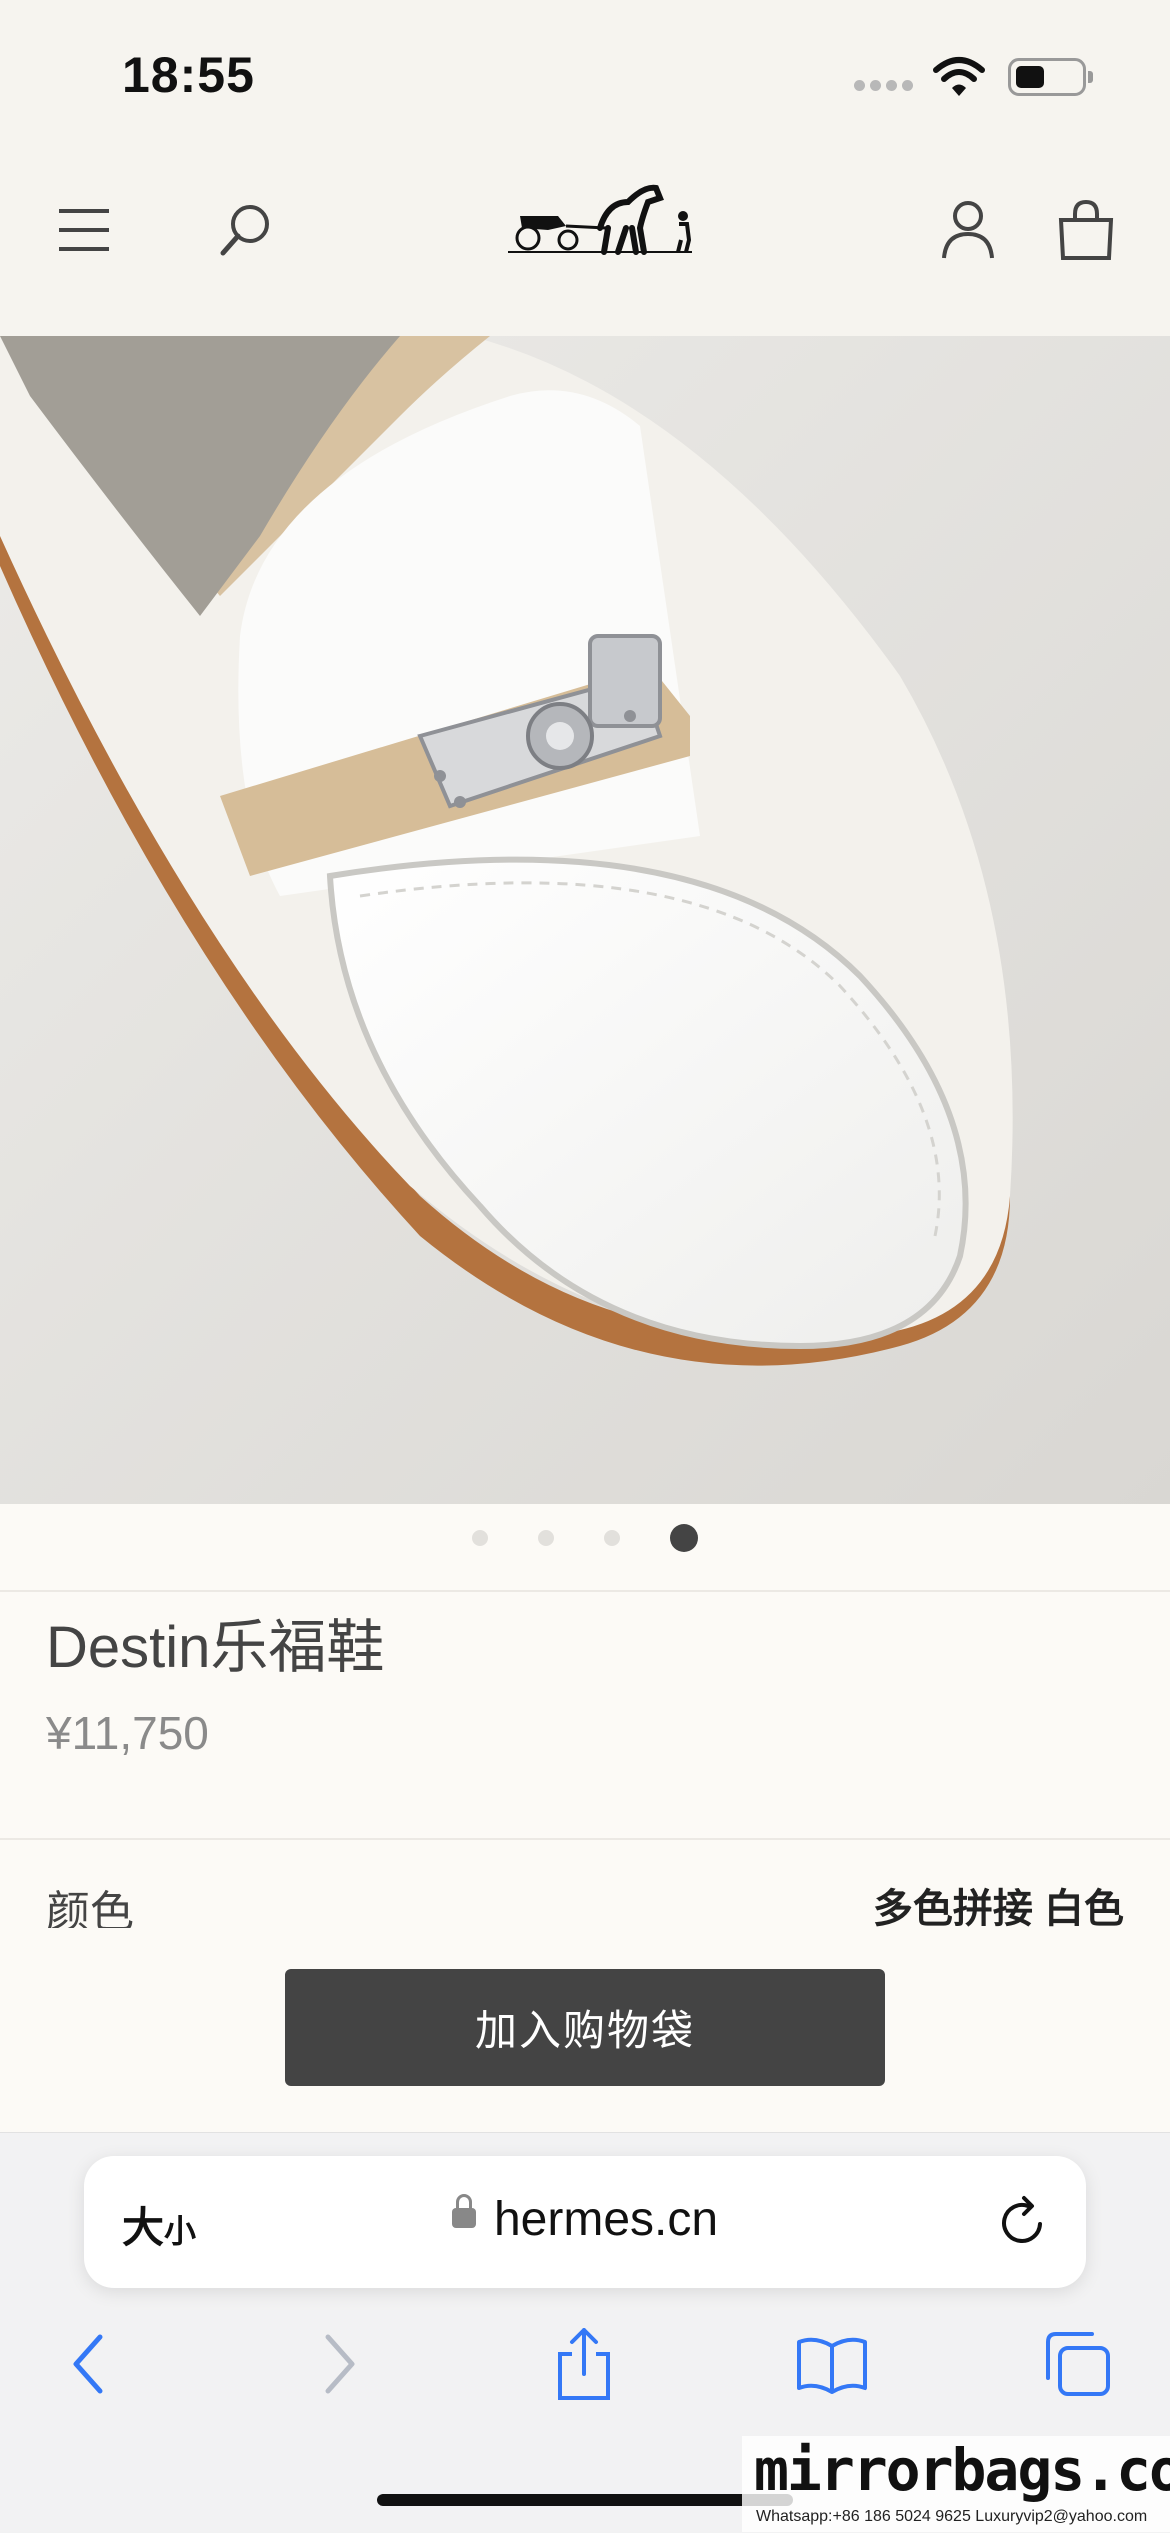 The image size is (1170, 2533). I want to click on forward-icon, so click(340, 2364).